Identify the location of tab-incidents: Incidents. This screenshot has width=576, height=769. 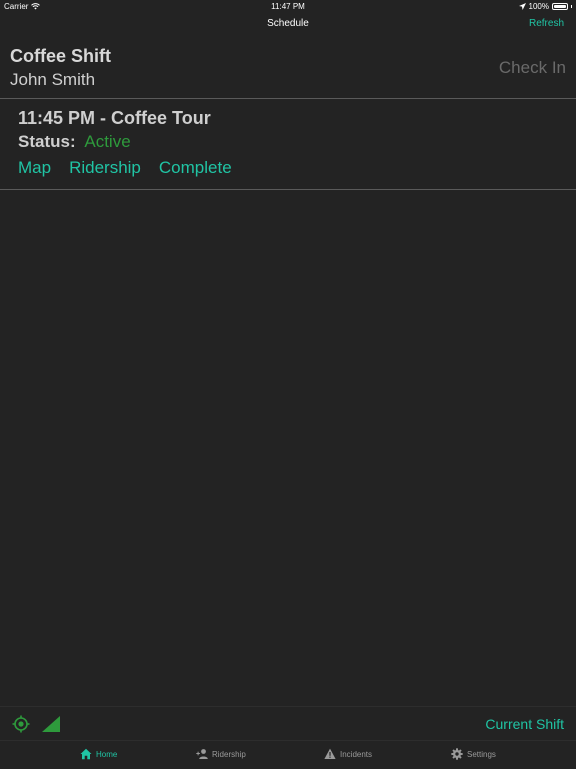
(348, 754).